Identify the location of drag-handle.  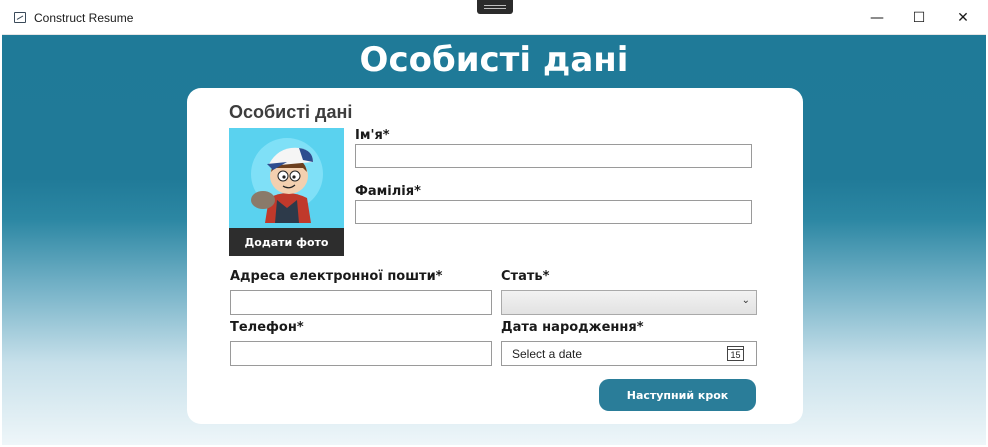
(495, 7).